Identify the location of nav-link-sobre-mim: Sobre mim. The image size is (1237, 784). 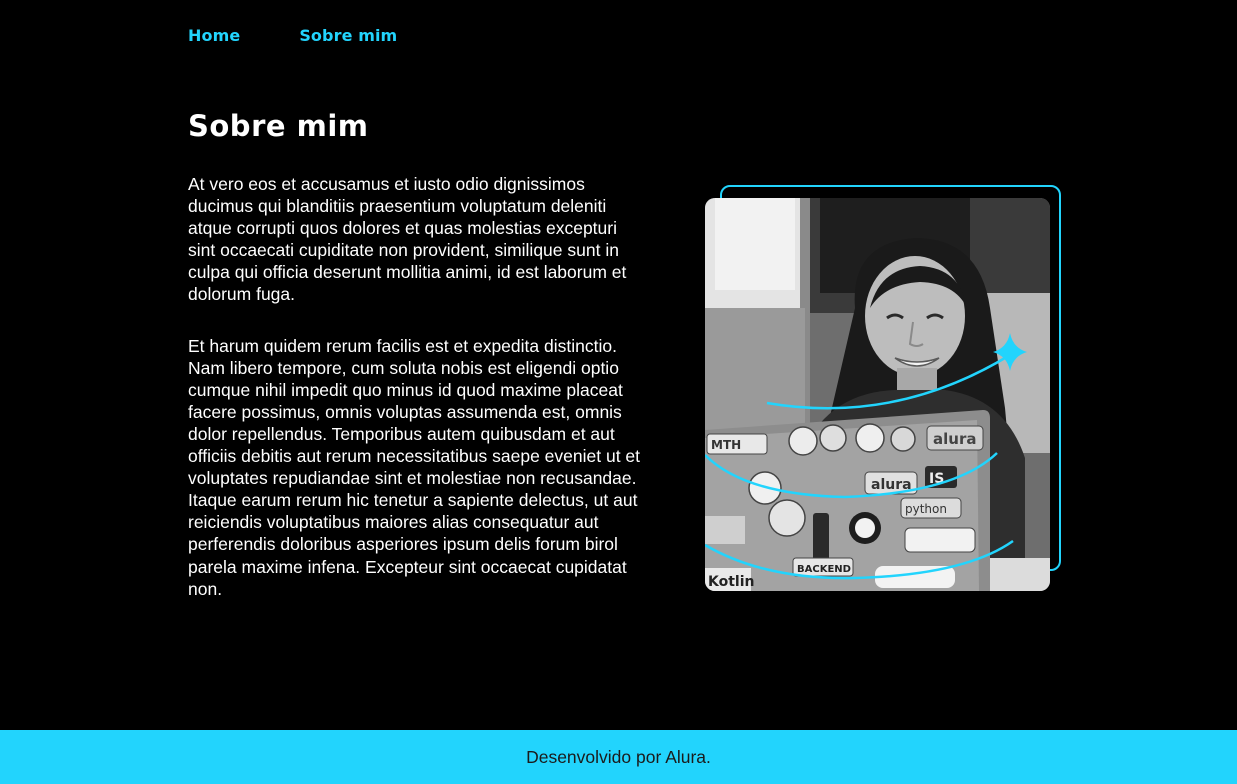
(348, 36).